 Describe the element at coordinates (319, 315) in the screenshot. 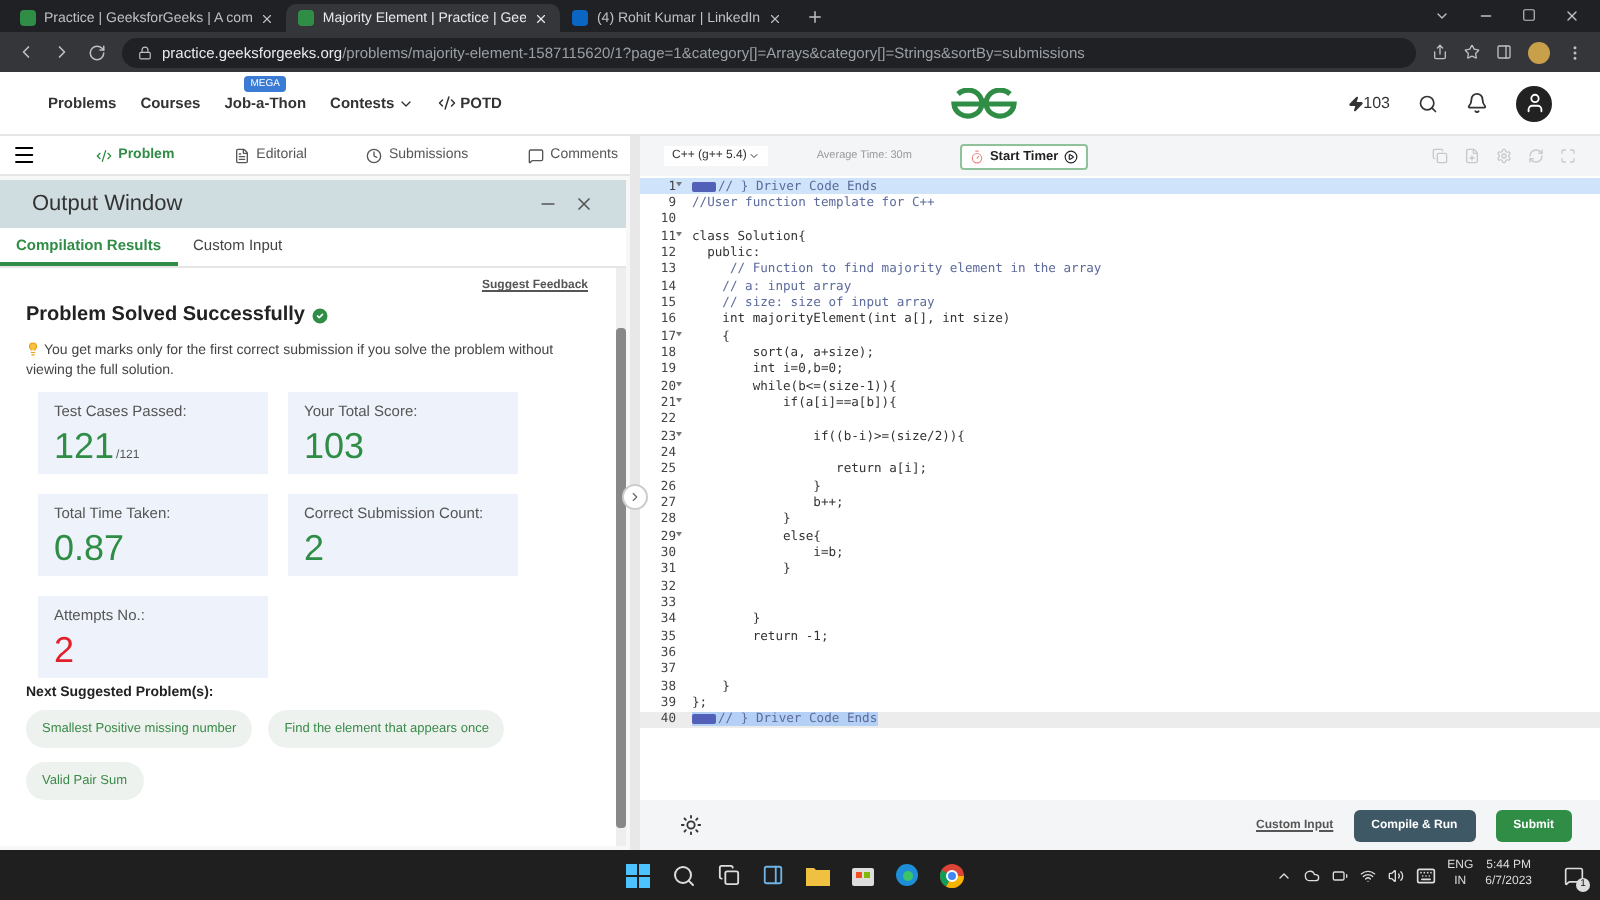

I see `check-icon` at that location.